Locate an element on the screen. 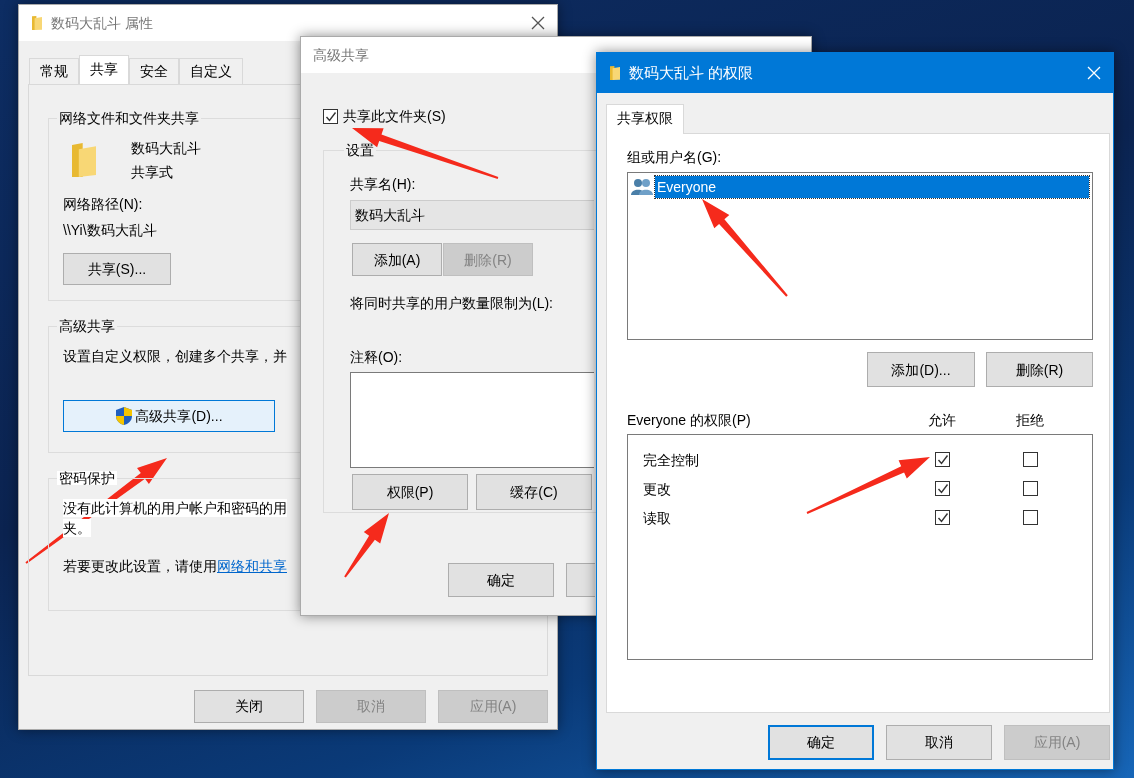 The image size is (1134, 778). description-text: 夹。 is located at coordinates (77, 528).